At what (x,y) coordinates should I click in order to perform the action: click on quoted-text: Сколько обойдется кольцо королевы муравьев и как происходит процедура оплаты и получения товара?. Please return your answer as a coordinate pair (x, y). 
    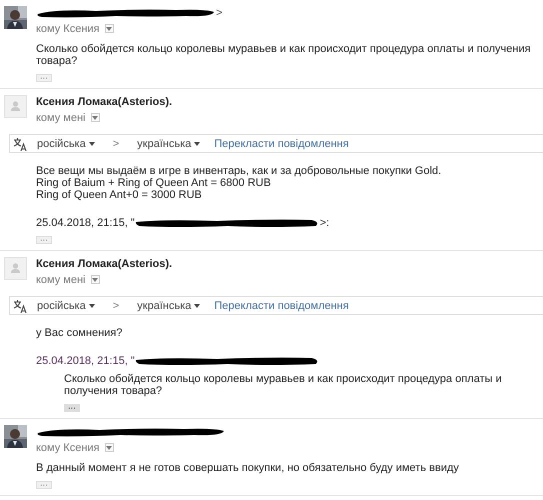
    Looking at the image, I should click on (283, 385).